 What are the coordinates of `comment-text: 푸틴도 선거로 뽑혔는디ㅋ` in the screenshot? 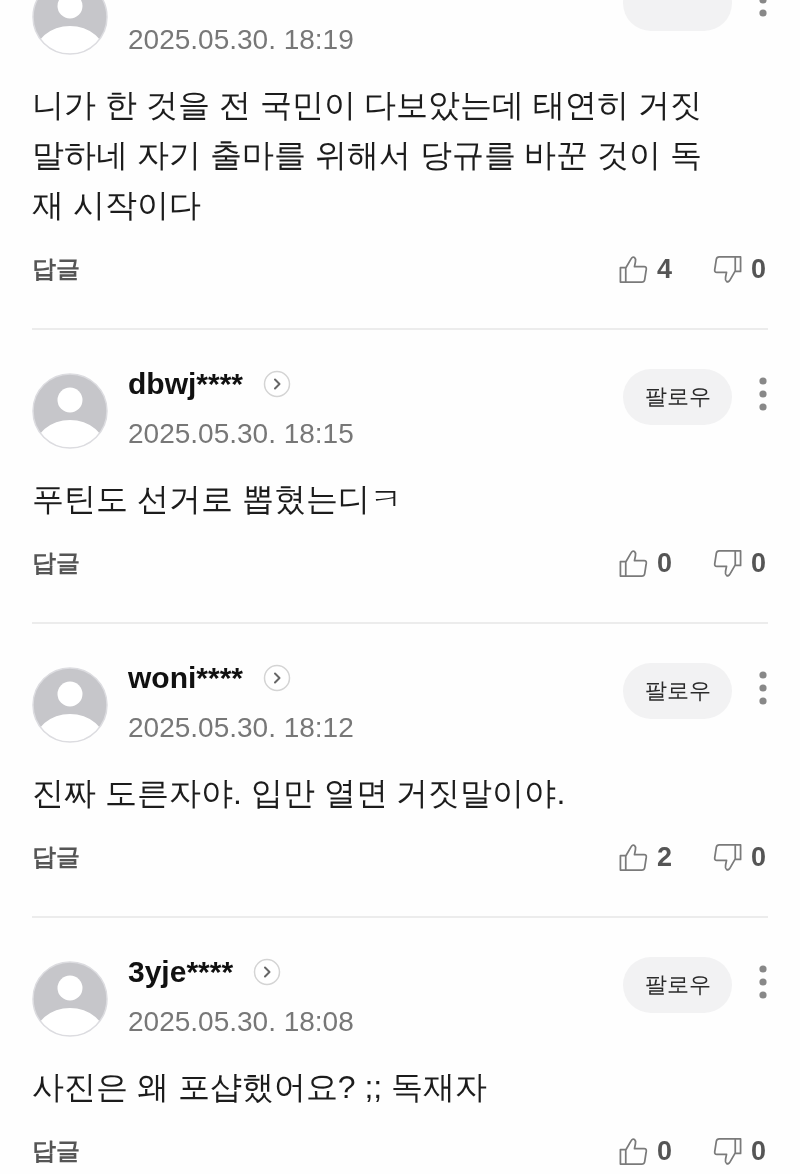 It's located at (217, 499).